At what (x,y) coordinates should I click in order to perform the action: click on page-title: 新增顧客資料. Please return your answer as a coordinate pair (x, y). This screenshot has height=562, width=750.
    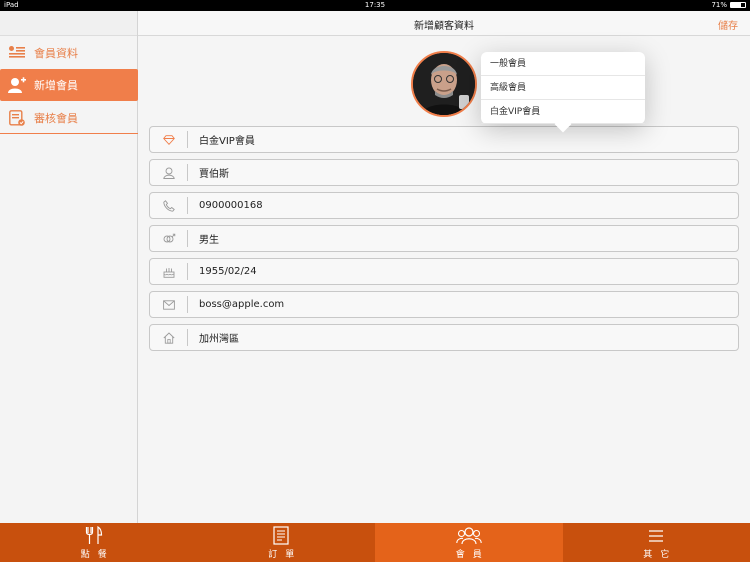
    Looking at the image, I should click on (444, 26).